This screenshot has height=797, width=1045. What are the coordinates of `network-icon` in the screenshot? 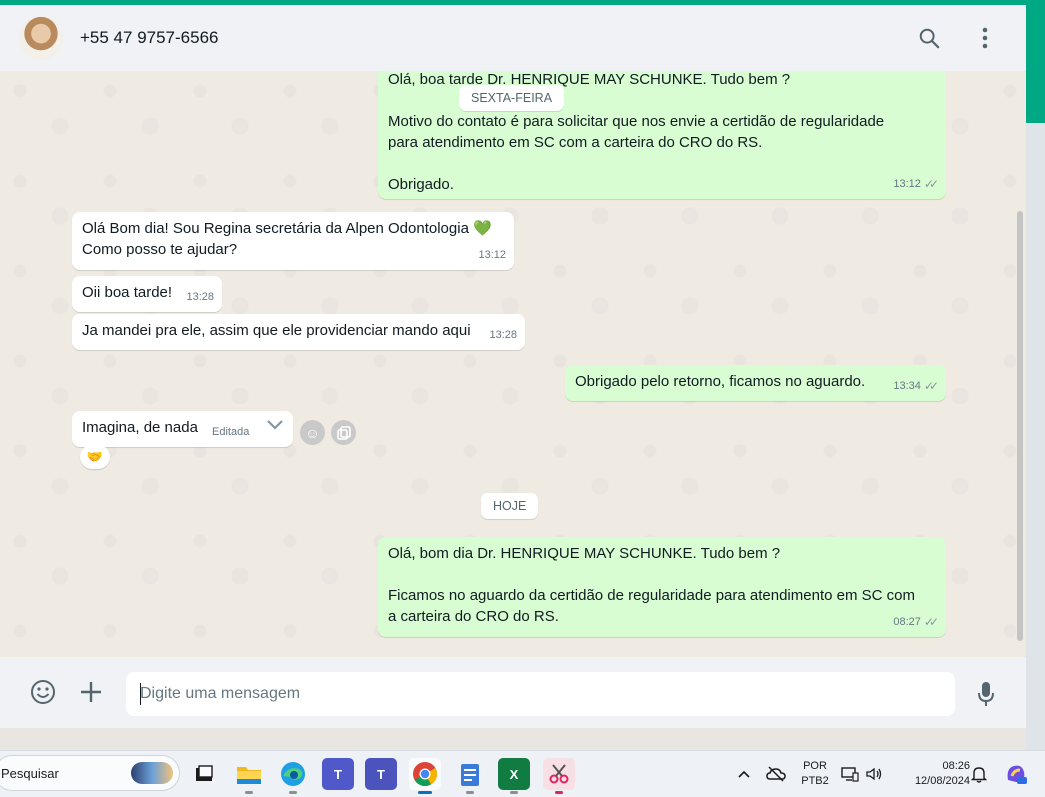 It's located at (850, 774).